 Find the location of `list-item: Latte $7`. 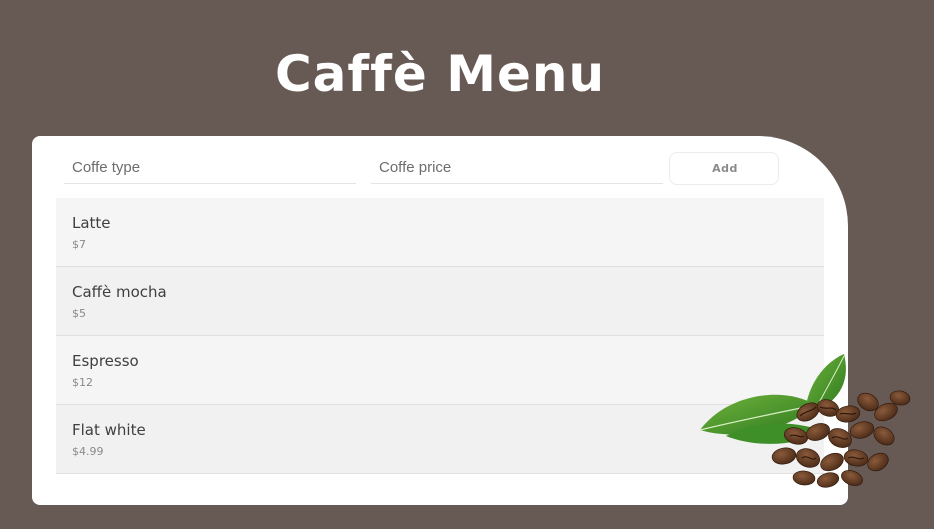

list-item: Latte $7 is located at coordinates (440, 232).